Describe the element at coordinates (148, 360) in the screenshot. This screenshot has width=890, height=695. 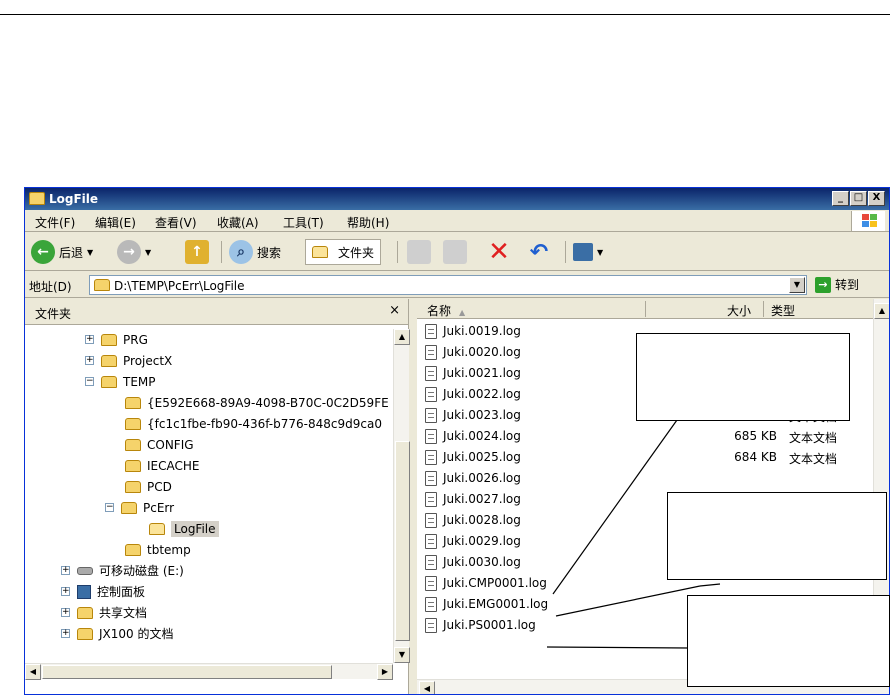
I see `tree-item-label: ProjectX` at that location.